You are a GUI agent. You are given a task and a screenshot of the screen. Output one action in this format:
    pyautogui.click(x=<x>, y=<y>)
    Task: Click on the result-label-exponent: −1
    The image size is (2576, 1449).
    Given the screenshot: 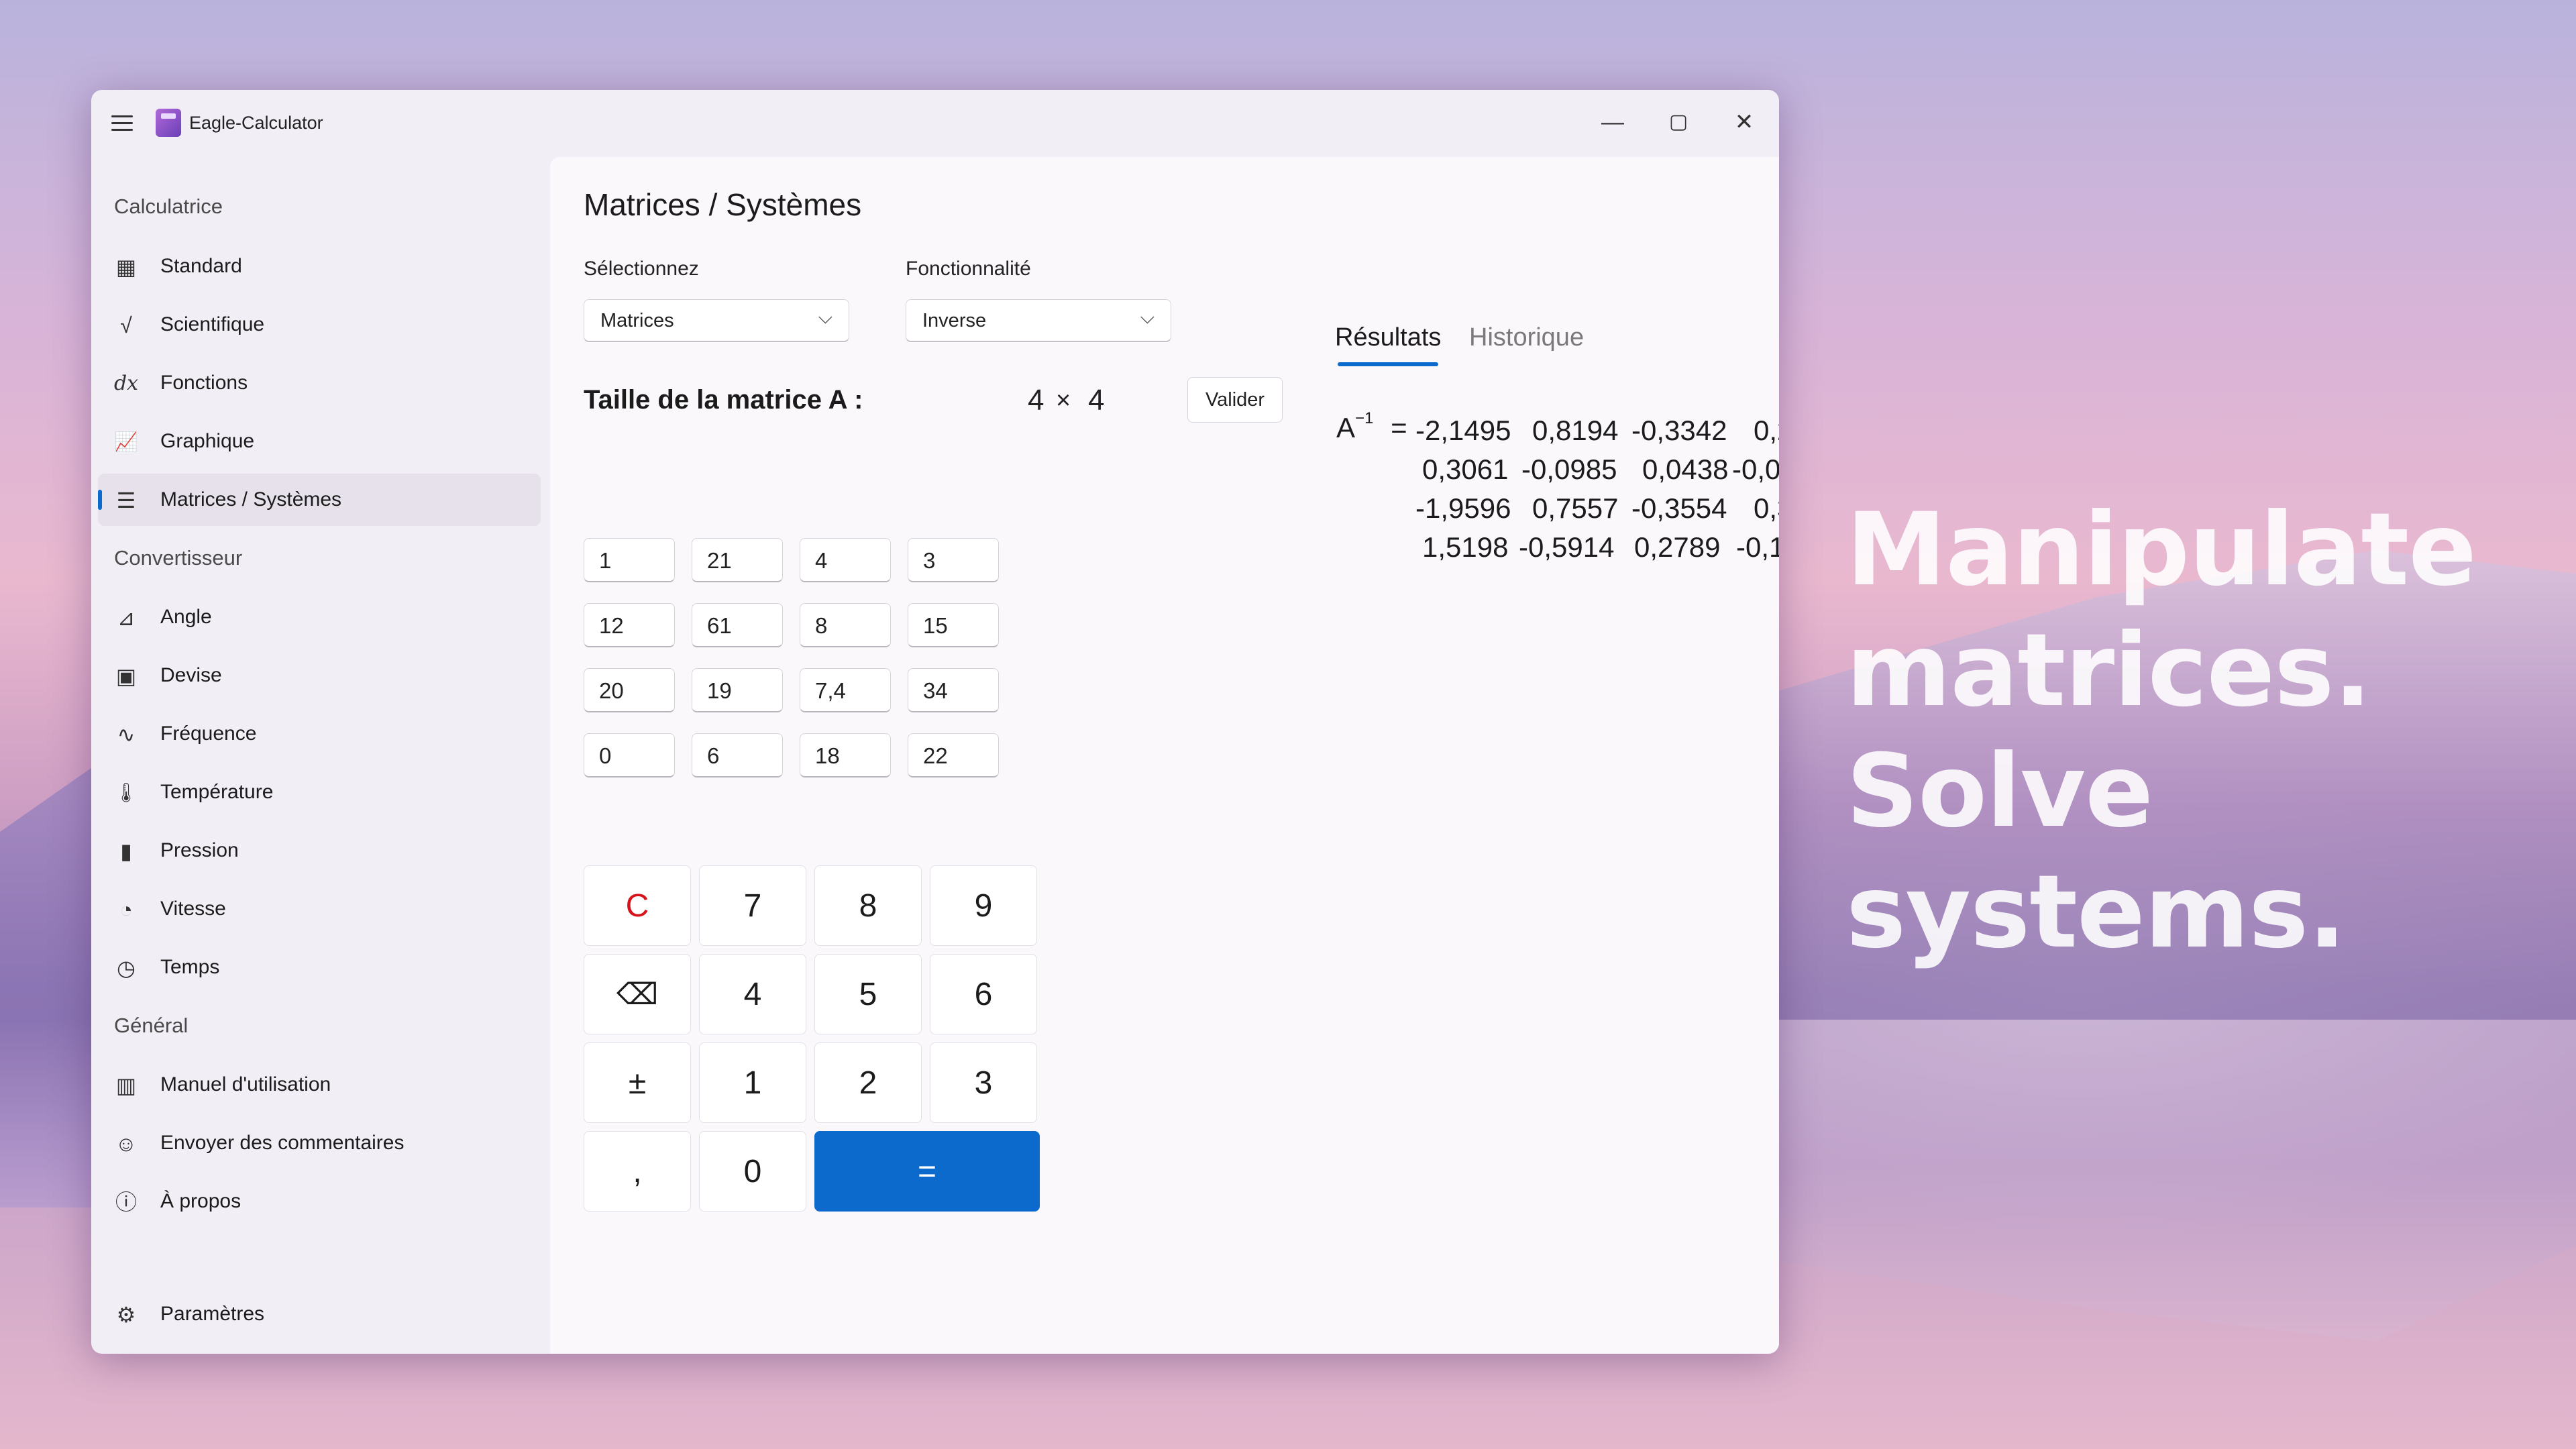 What is the action you would take?
    pyautogui.click(x=1364, y=418)
    